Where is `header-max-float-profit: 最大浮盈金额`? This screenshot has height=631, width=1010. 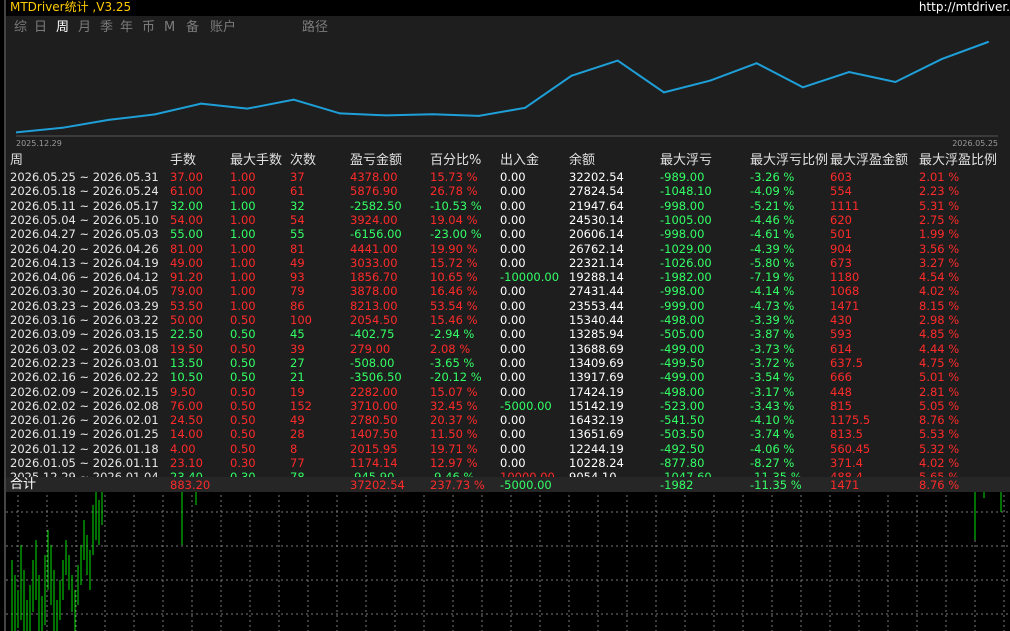 header-max-float-profit: 最大浮盈金额 is located at coordinates (869, 160).